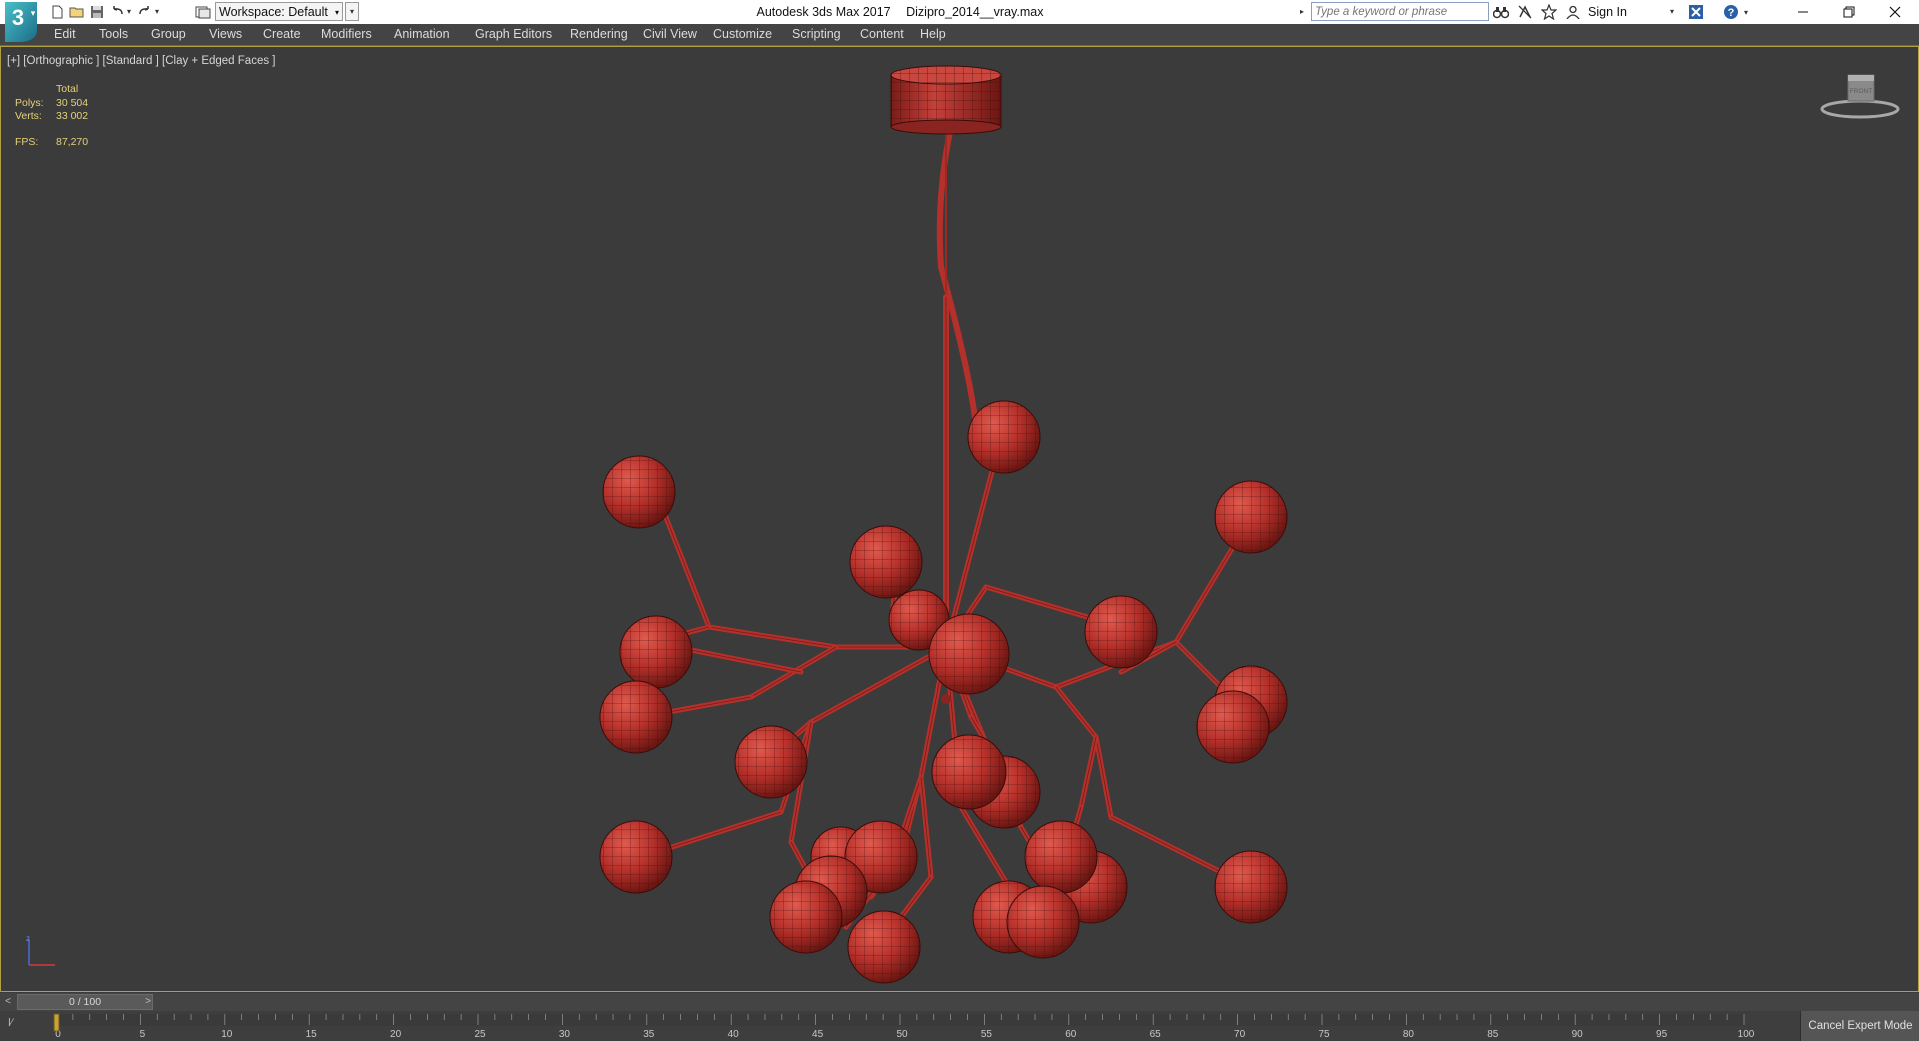 The height and width of the screenshot is (1041, 1919). I want to click on ruler-label: 15, so click(312, 1034).